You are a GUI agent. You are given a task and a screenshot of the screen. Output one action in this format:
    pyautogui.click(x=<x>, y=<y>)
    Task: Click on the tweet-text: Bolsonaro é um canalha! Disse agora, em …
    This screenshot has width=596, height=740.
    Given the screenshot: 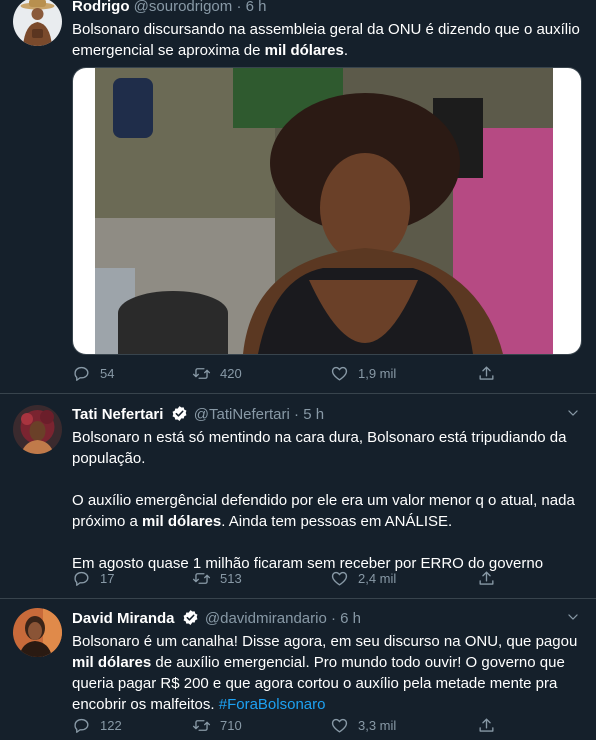 What is the action you would take?
    pyautogui.click(x=327, y=673)
    